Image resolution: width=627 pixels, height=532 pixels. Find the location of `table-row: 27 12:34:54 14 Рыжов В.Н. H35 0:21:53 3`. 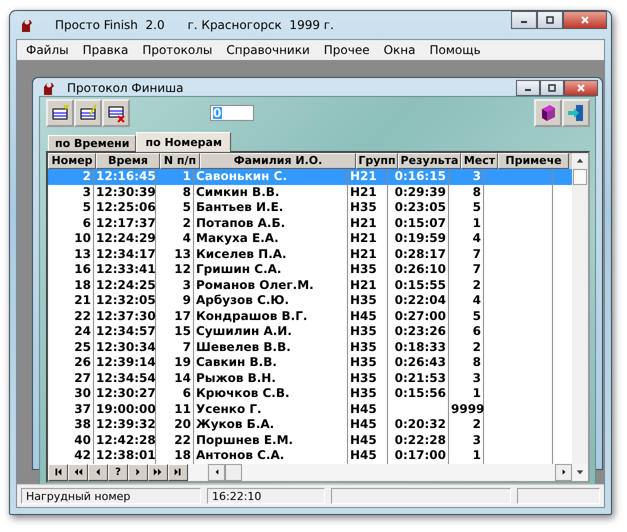

table-row: 27 12:34:54 14 Рыжов В.Н. H35 0:21:53 3 is located at coordinates (310, 378).